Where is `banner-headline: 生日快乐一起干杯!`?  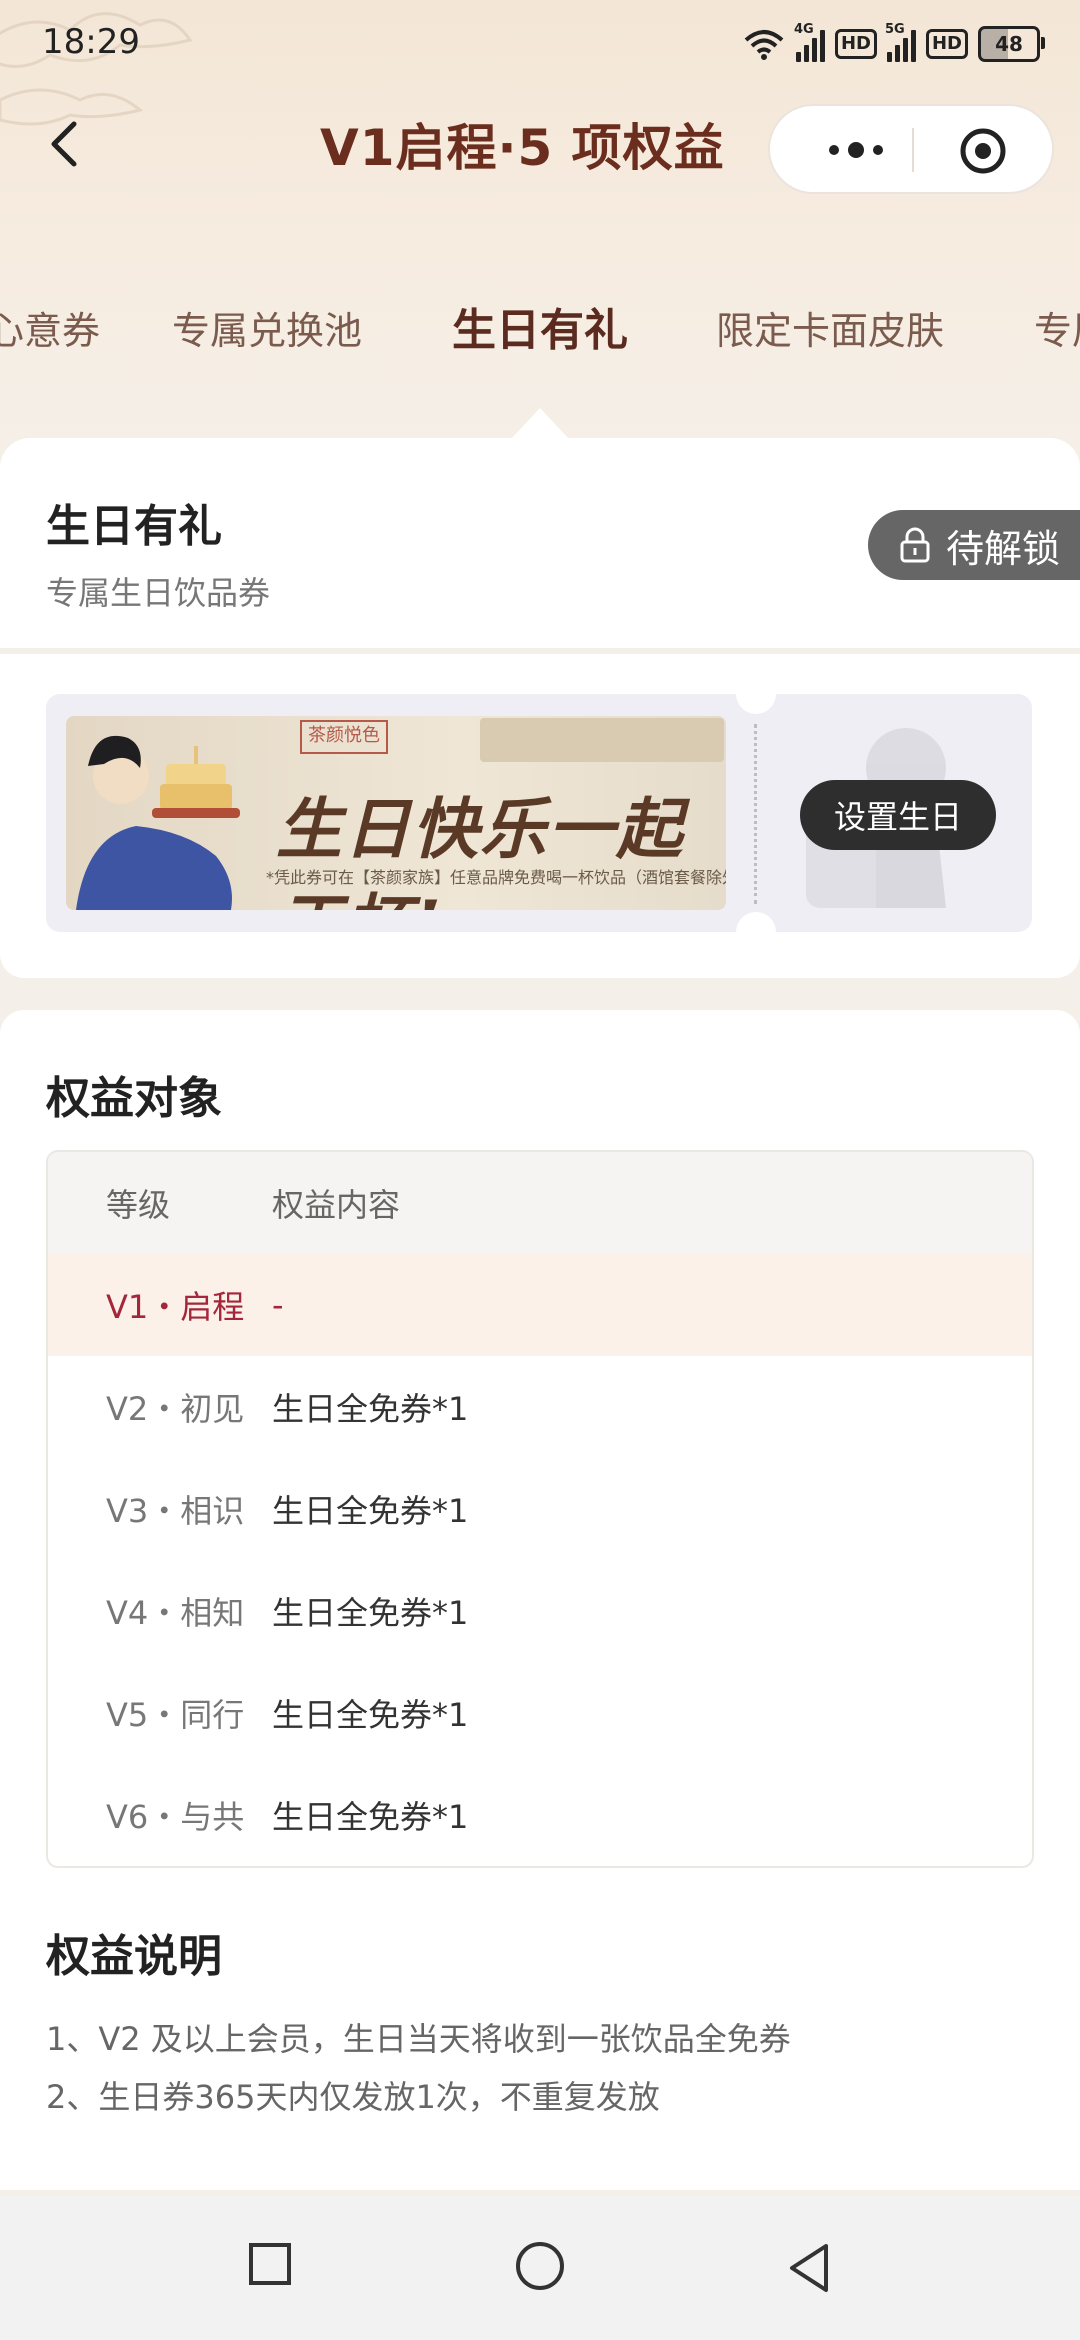
banner-headline: 生日快乐一起干杯! is located at coordinates (480, 850).